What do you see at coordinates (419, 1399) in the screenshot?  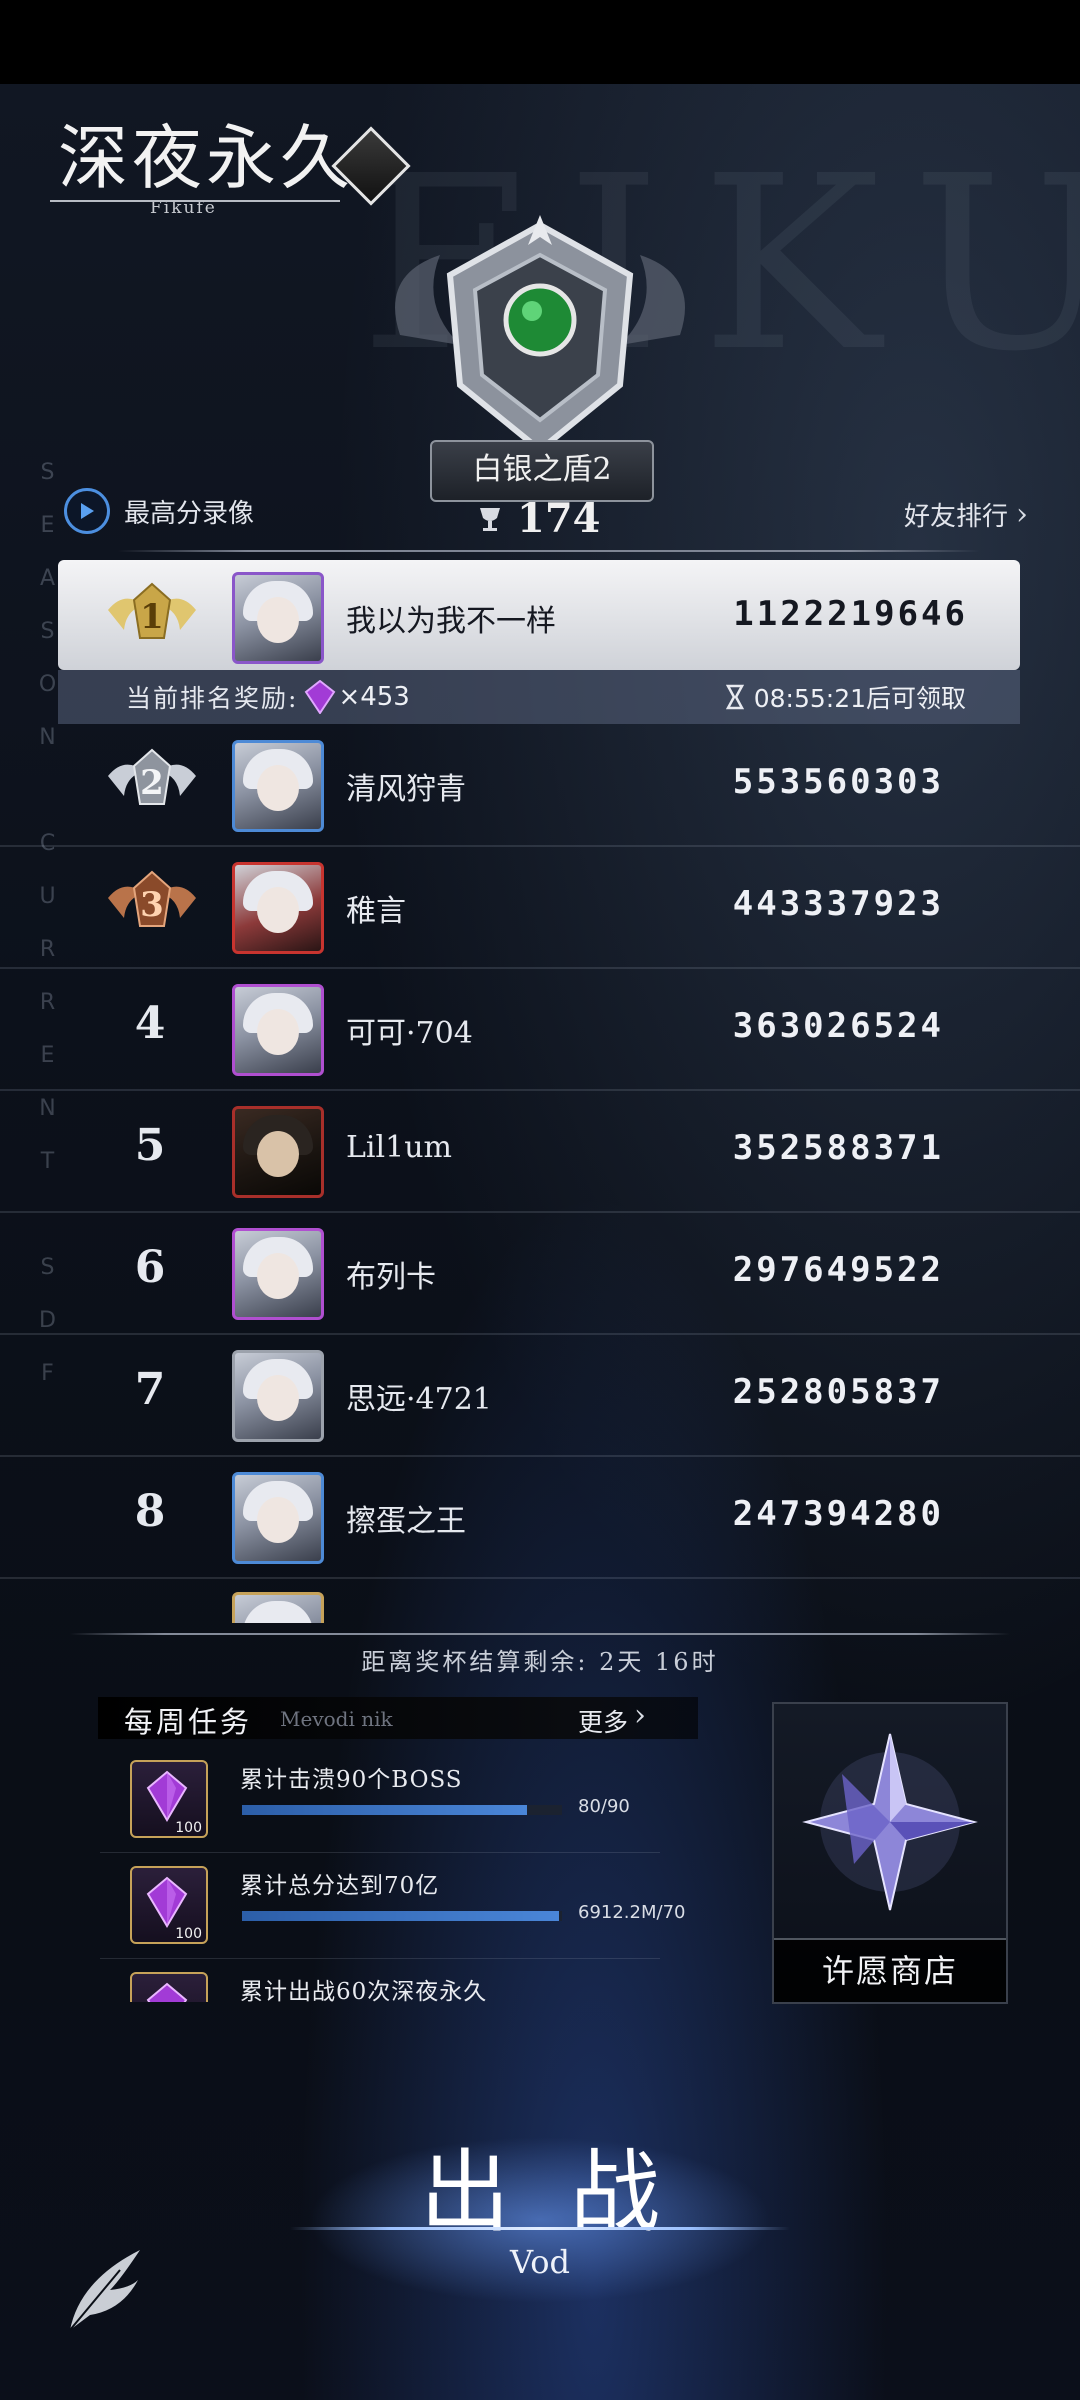 I see `player-name: 思远·4721` at bounding box center [419, 1399].